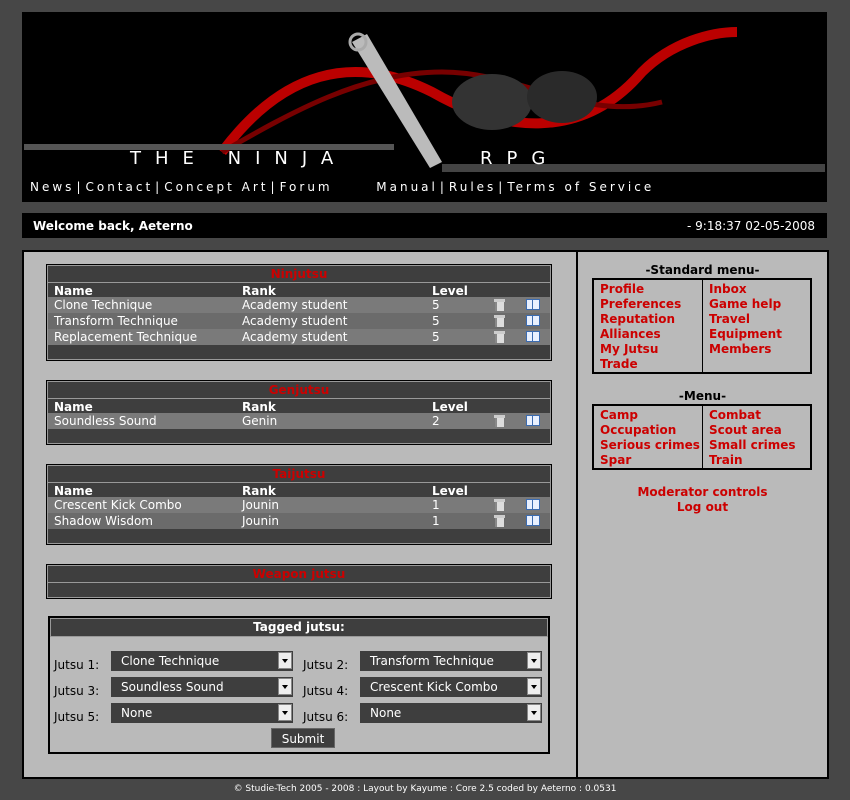  What do you see at coordinates (451, 661) in the screenshot?
I see `jutsu-2-select: Transform Technique` at bounding box center [451, 661].